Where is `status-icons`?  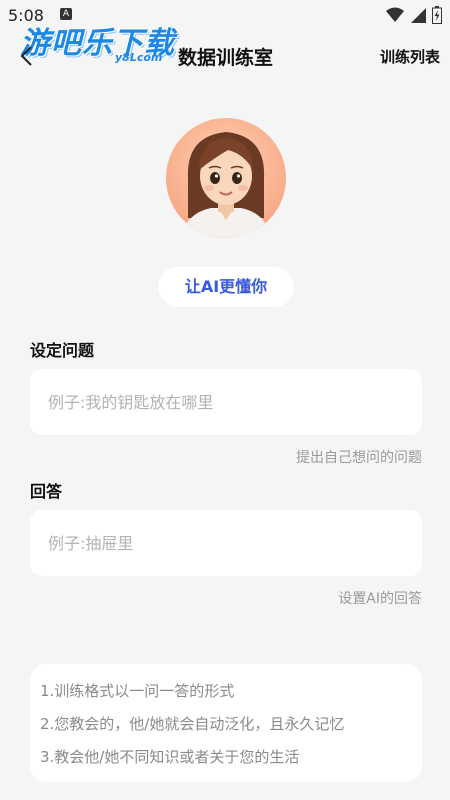
status-icons is located at coordinates (414, 15).